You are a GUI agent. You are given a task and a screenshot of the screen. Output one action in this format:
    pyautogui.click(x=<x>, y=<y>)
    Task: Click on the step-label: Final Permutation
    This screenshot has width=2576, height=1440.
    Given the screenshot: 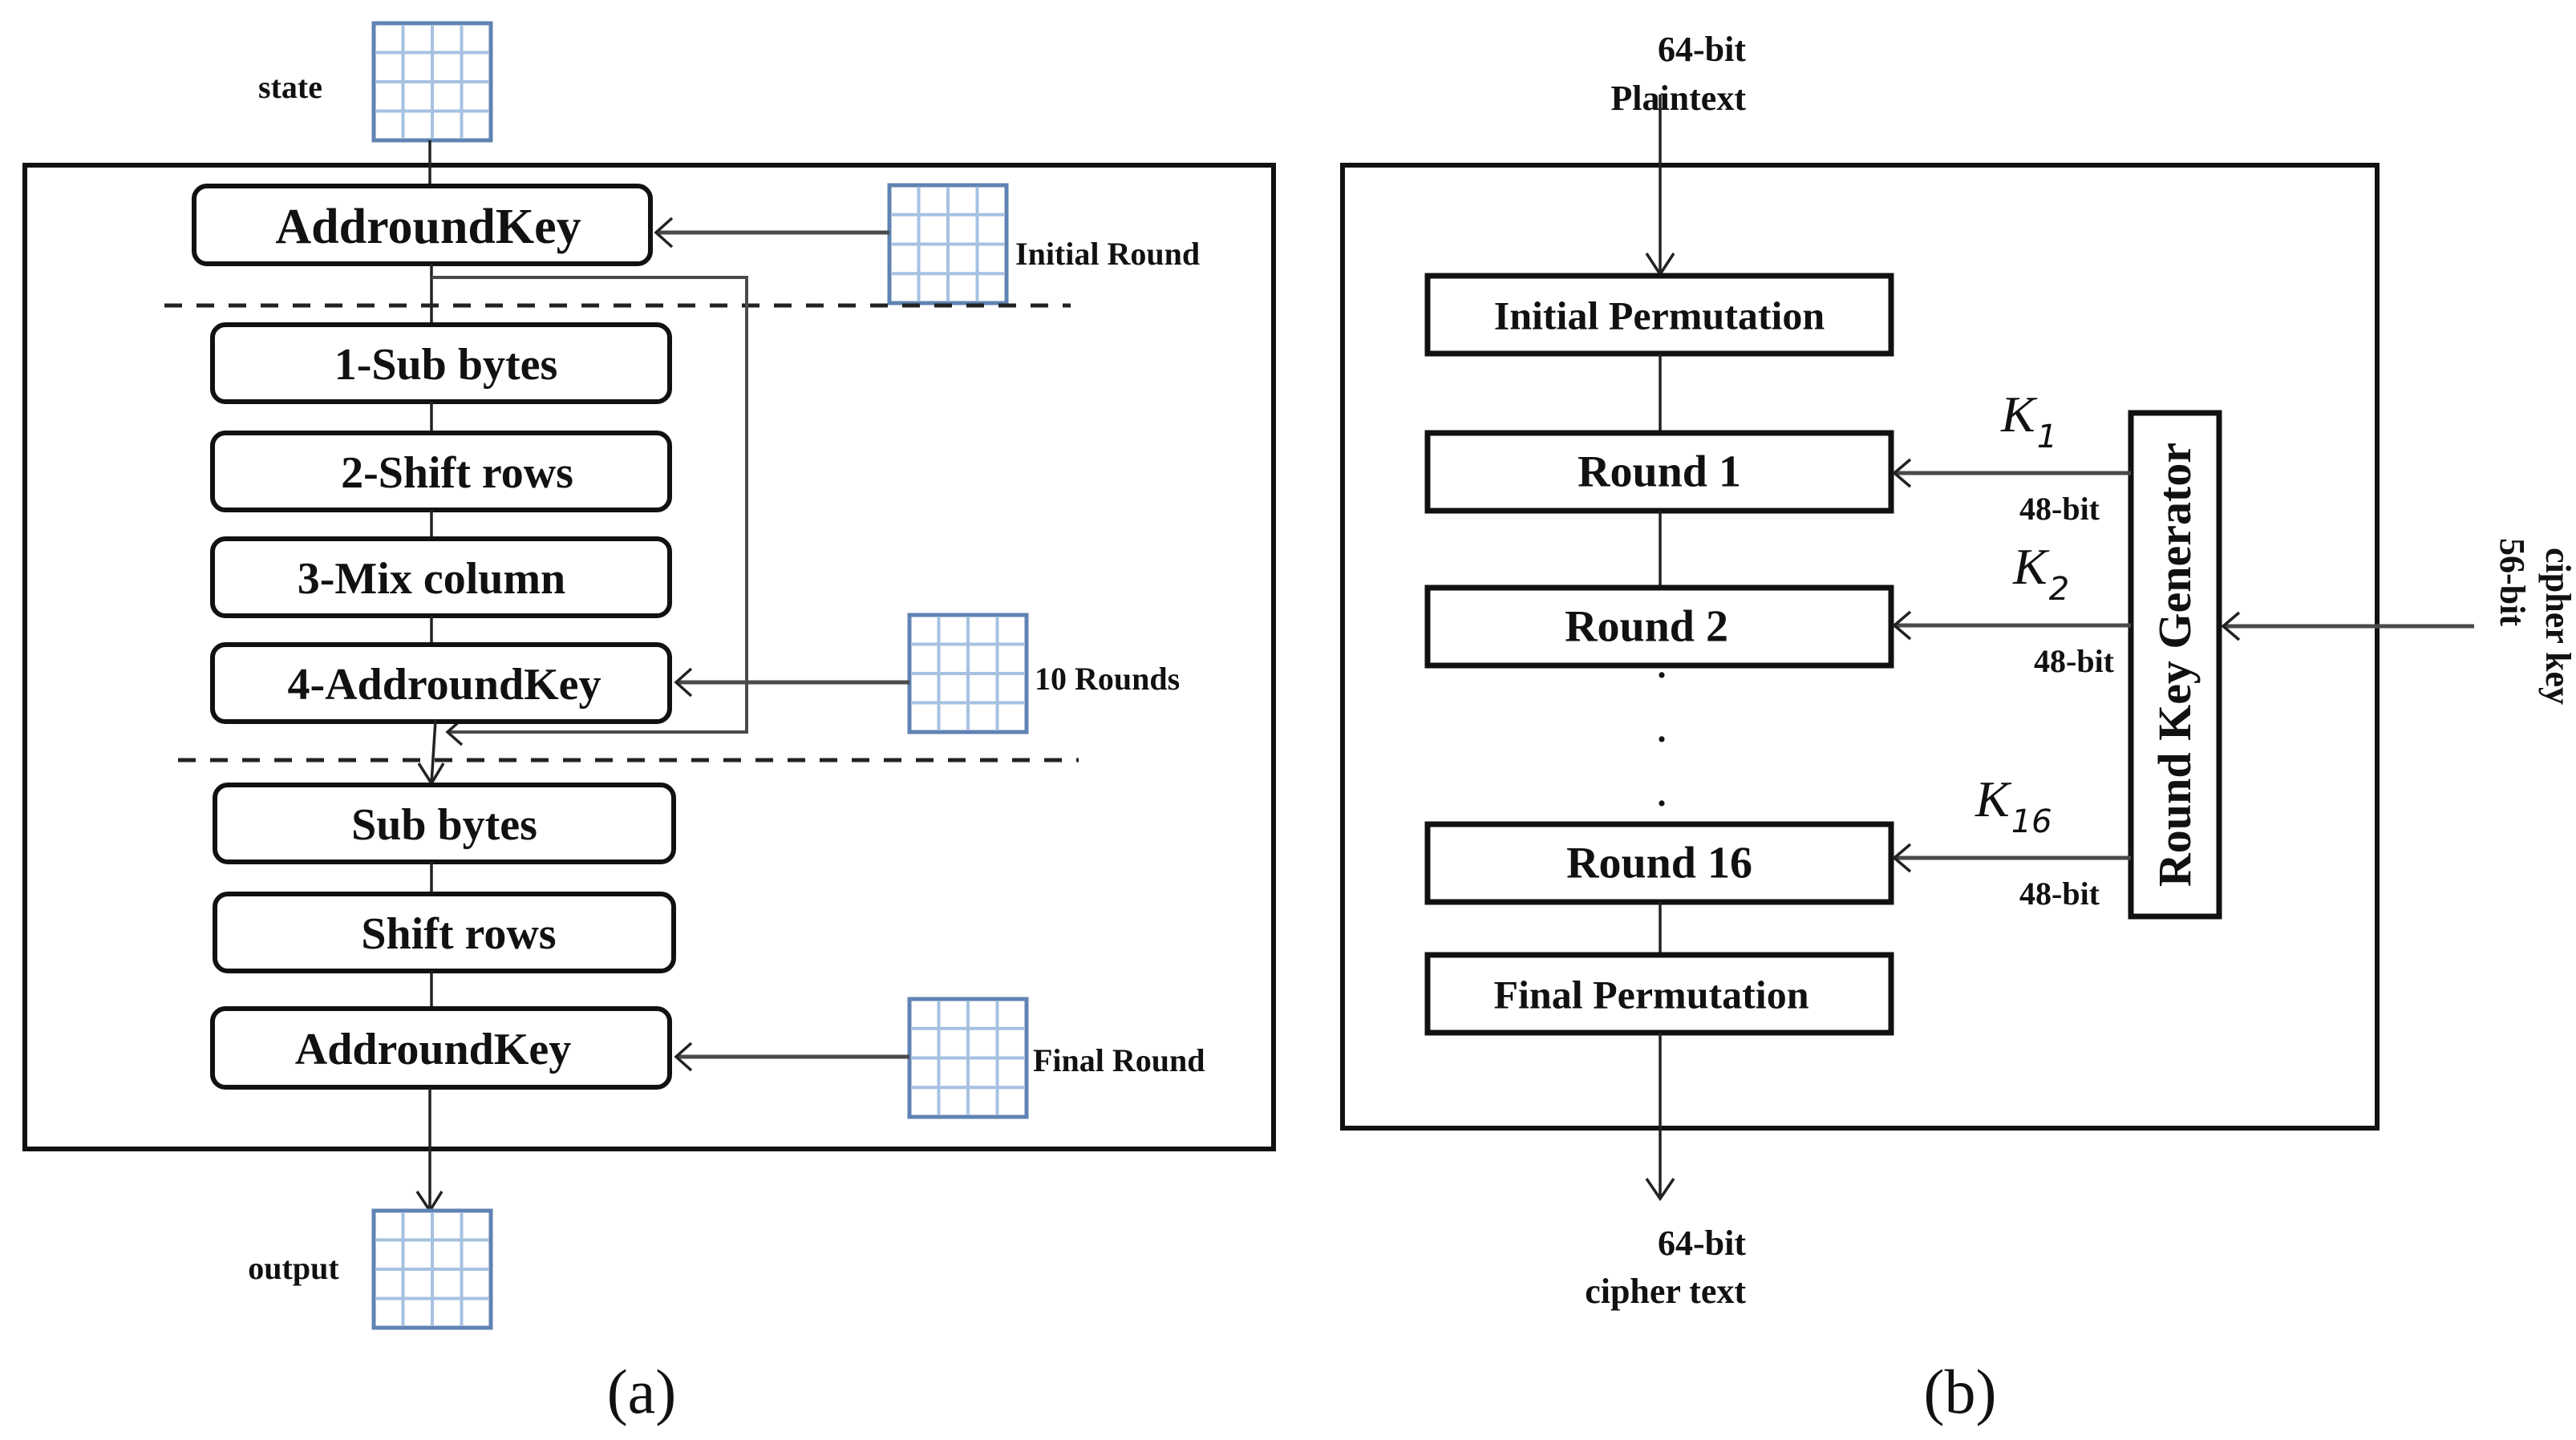 What is the action you would take?
    pyautogui.click(x=1650, y=995)
    